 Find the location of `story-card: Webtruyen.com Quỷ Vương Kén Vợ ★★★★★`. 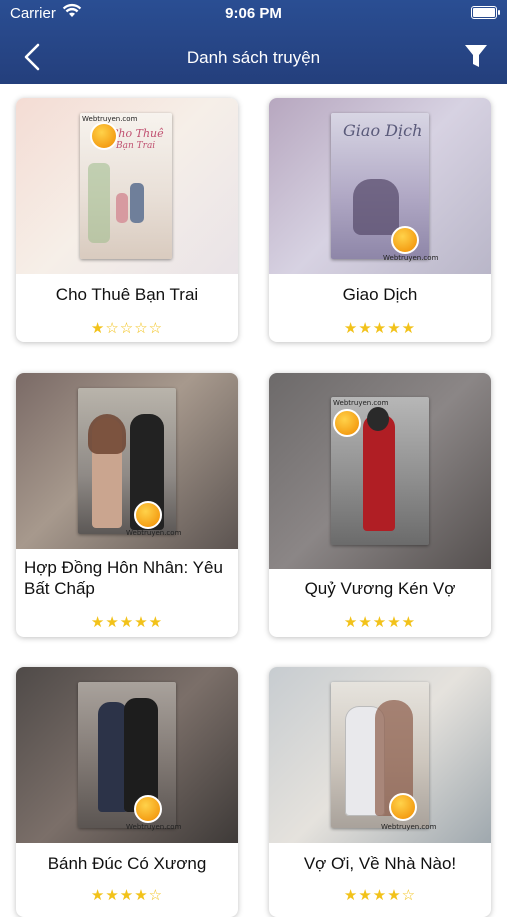

story-card: Webtruyen.com Quỷ Vương Kén Vợ ★★★★★ is located at coordinates (380, 505).